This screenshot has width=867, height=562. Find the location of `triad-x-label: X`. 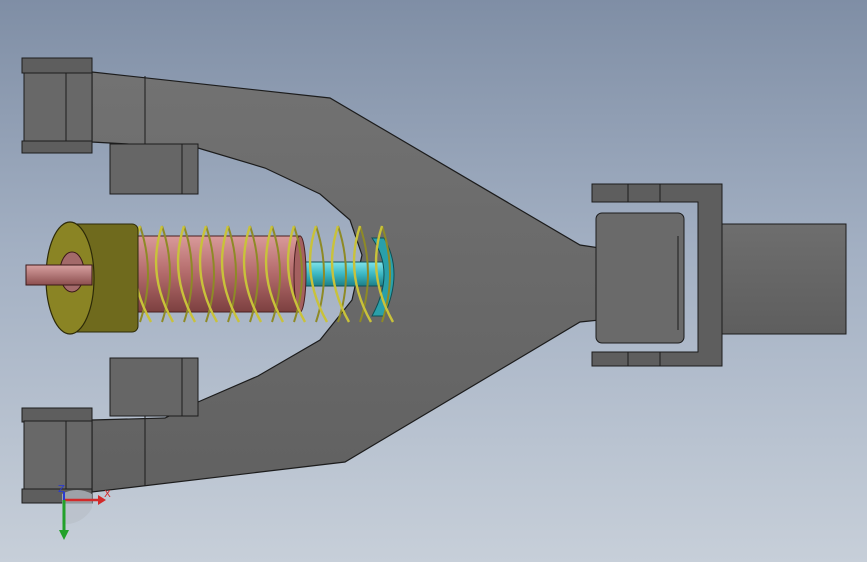

triad-x-label: X is located at coordinates (107, 494).